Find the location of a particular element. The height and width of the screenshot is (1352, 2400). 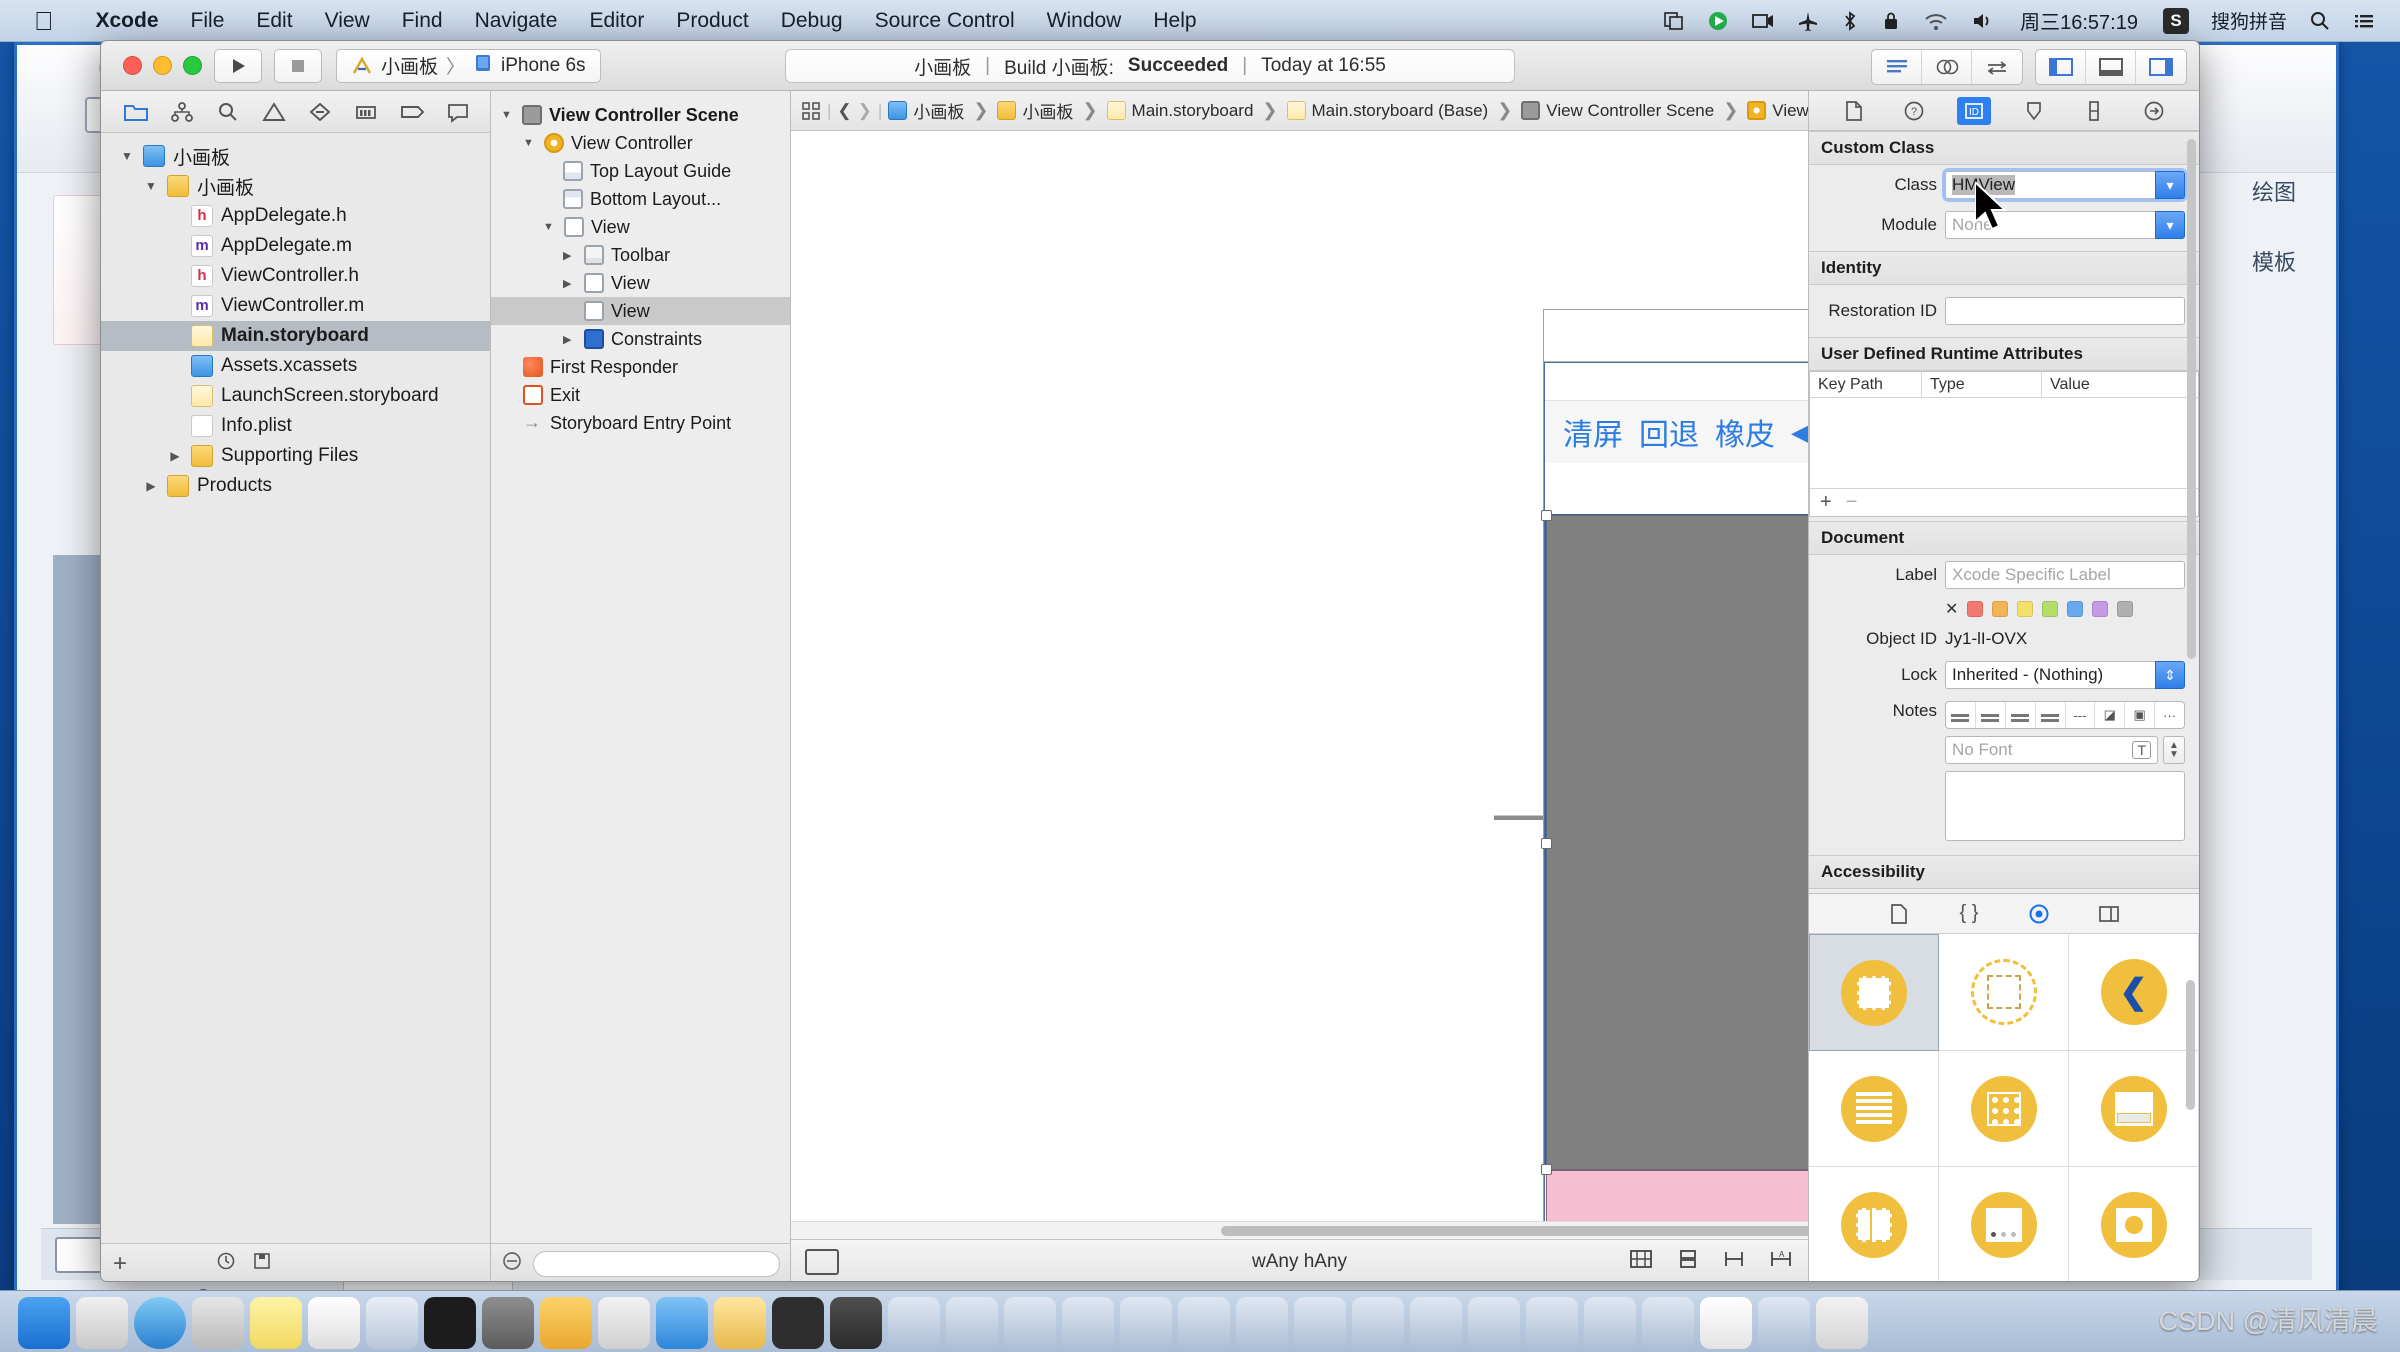

outline-row-entry-point: → Storyboard Entry Point is located at coordinates (640, 423).